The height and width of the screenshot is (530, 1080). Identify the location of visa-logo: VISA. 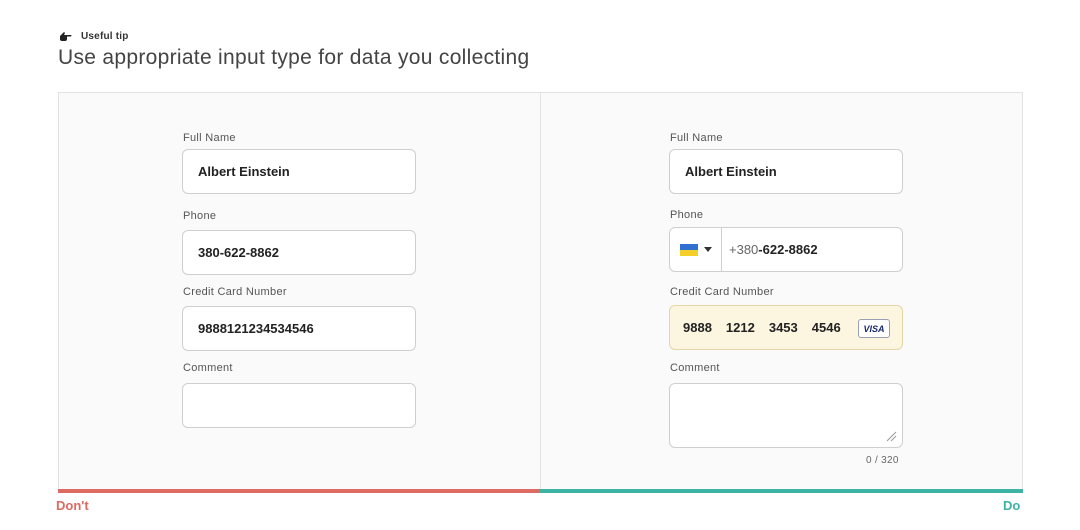
(874, 328).